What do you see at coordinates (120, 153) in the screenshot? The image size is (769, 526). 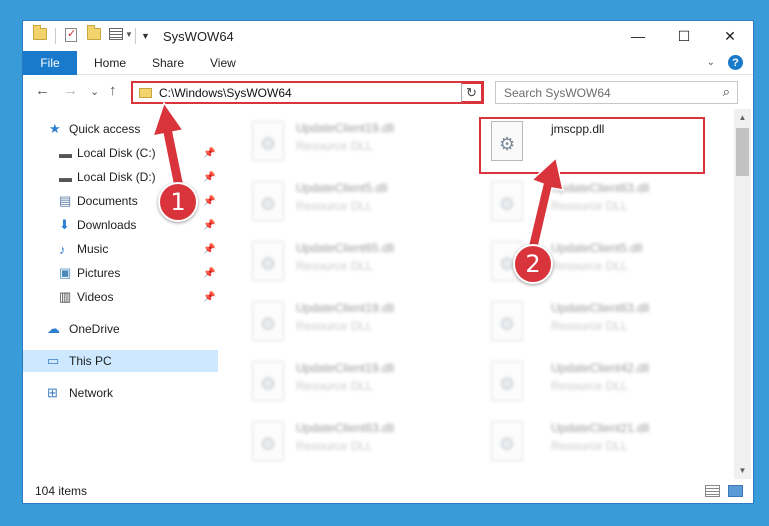 I see `nav-item-local-disk-c: ▬ Local Disk (C:) 📌` at bounding box center [120, 153].